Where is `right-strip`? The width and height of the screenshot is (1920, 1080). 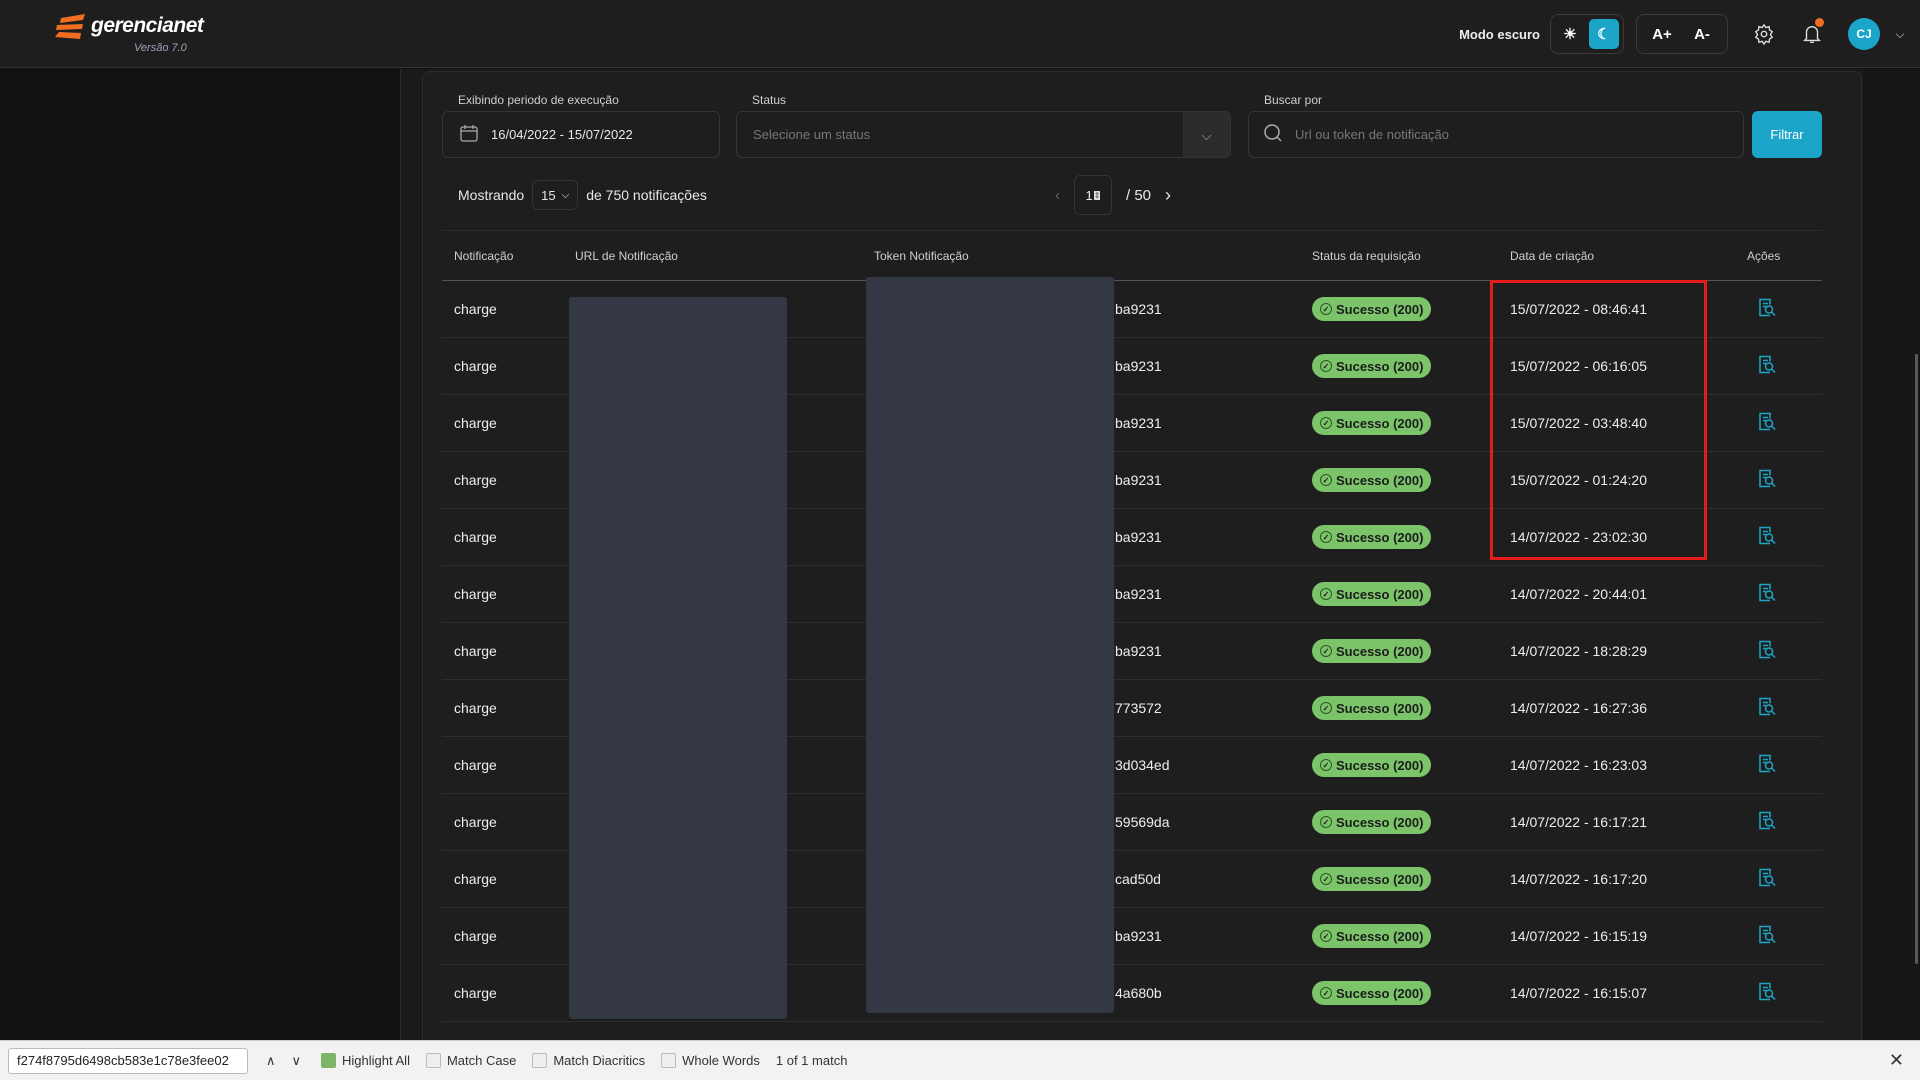 right-strip is located at coordinates (1891, 554).